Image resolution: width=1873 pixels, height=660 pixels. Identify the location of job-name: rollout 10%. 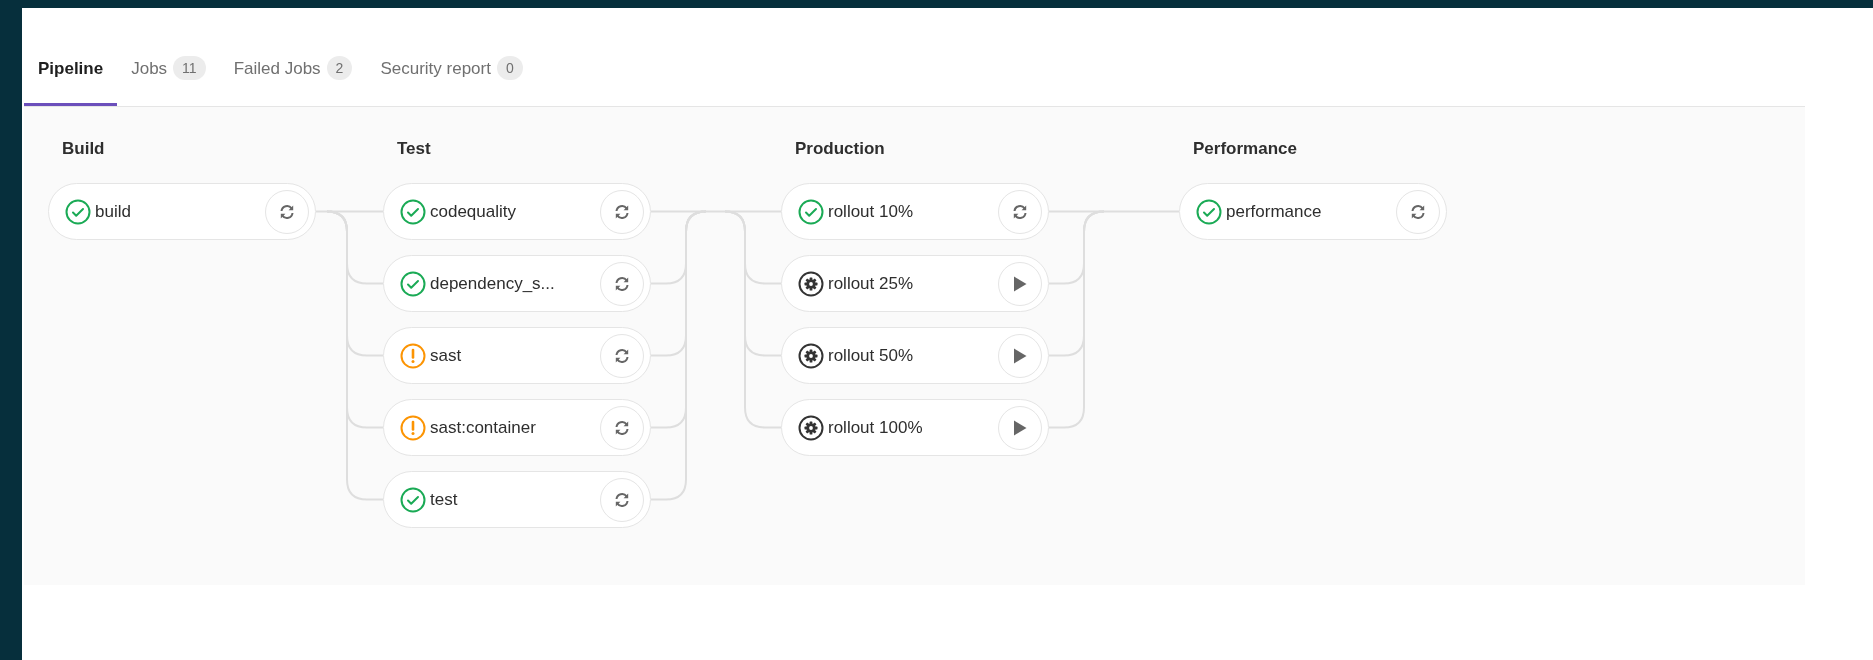
(871, 211).